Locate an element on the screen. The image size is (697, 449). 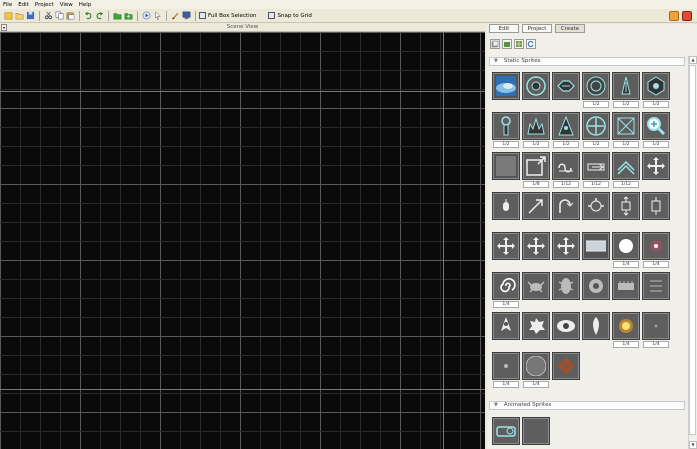
tab-create: Create is located at coordinates (570, 28).